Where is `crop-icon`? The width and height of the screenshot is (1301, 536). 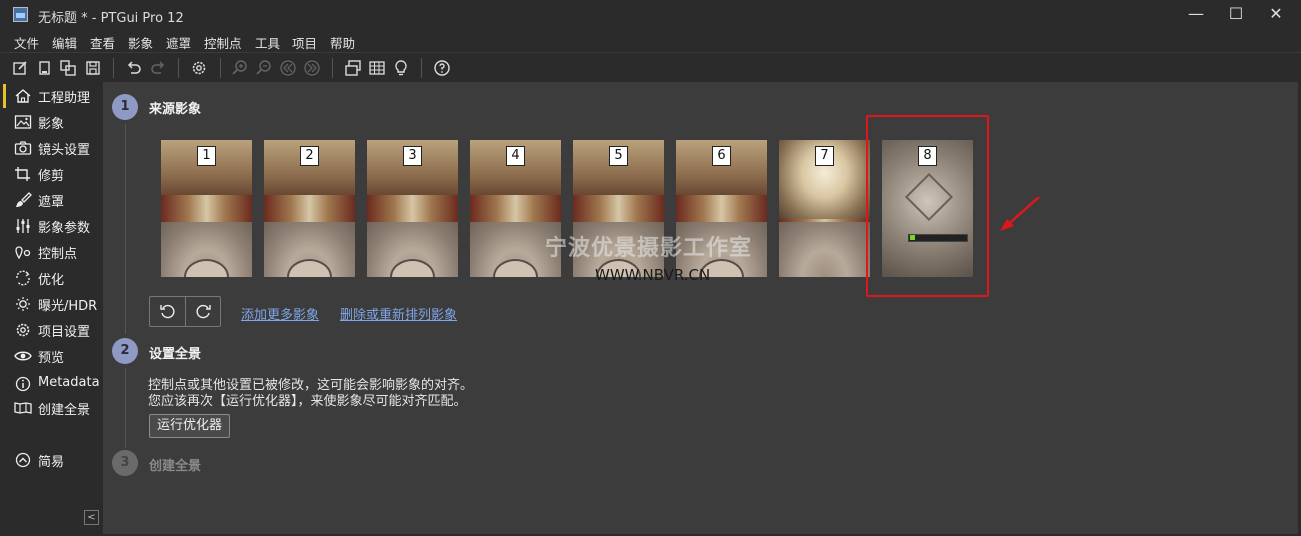
crop-icon is located at coordinates (23, 174).